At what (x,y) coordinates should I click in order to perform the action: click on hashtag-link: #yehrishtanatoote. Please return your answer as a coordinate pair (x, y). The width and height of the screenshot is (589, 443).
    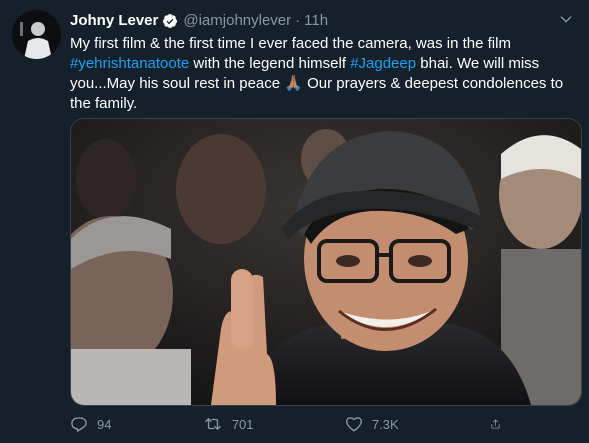
    Looking at the image, I should click on (129, 63).